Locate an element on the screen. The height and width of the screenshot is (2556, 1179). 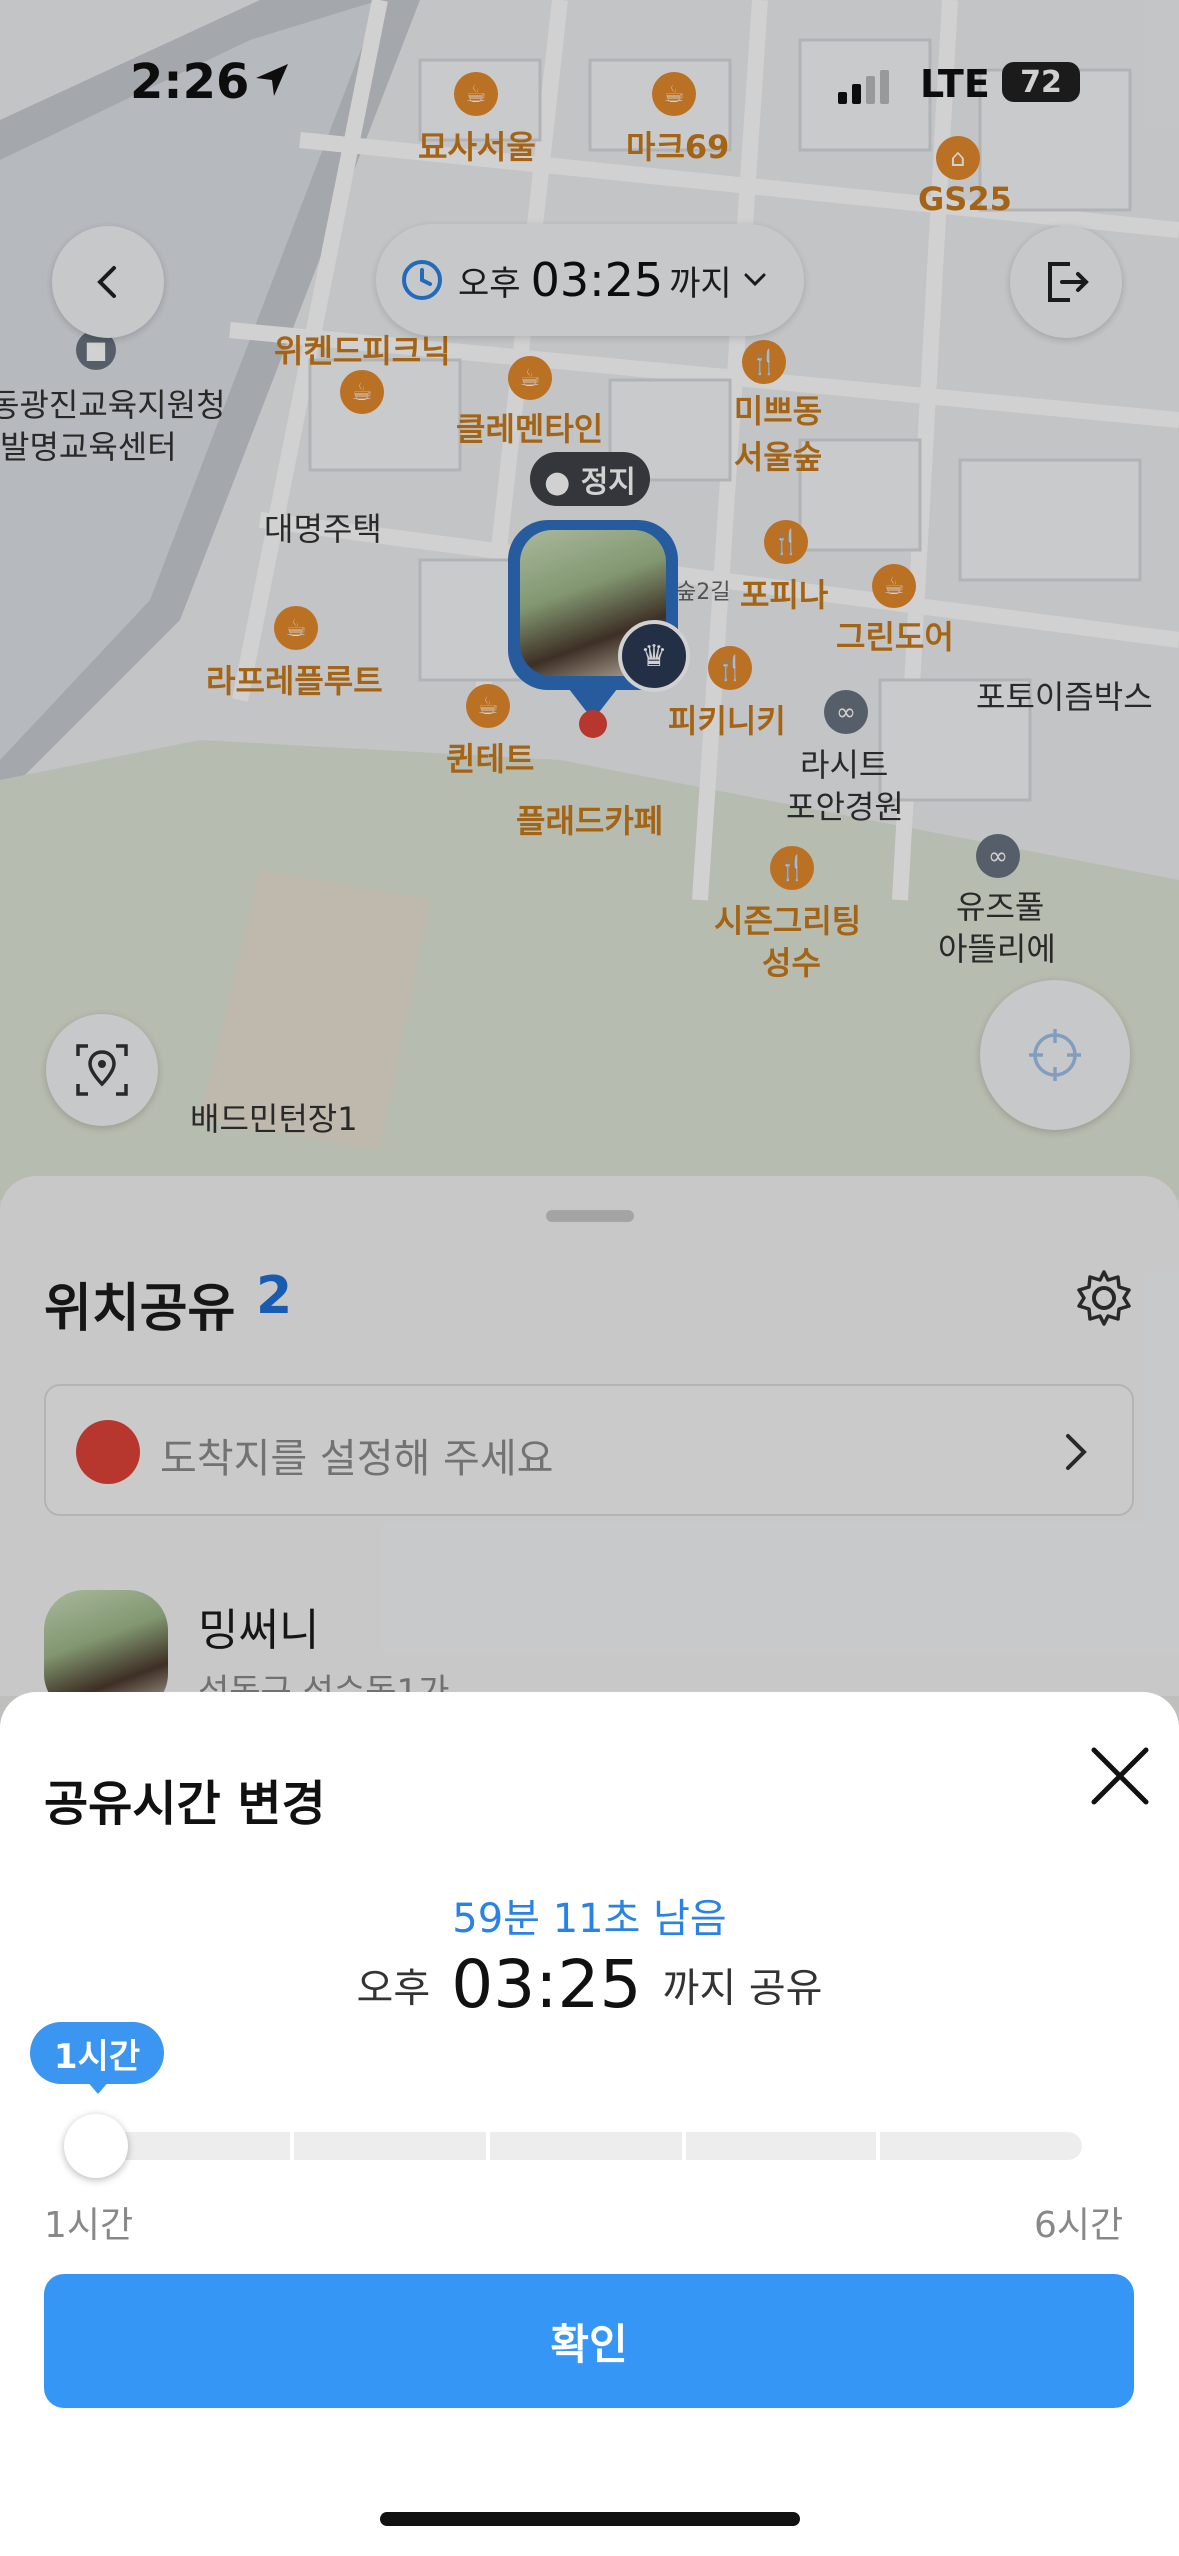
duration-slider-thumb is located at coordinates (96, 2146).